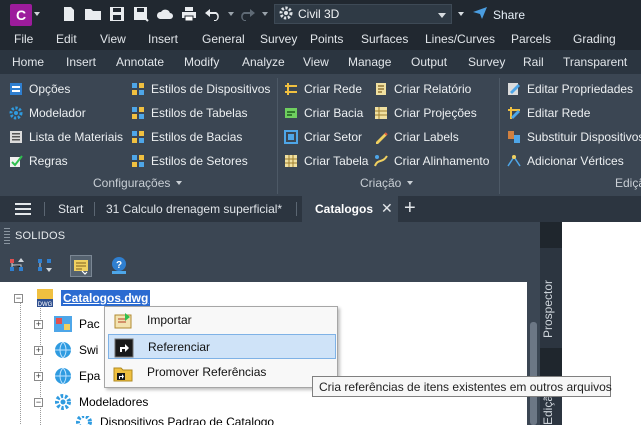 This screenshot has height=425, width=641. What do you see at coordinates (20, 360) in the screenshot?
I see `tree-guide-line` at bounding box center [20, 360].